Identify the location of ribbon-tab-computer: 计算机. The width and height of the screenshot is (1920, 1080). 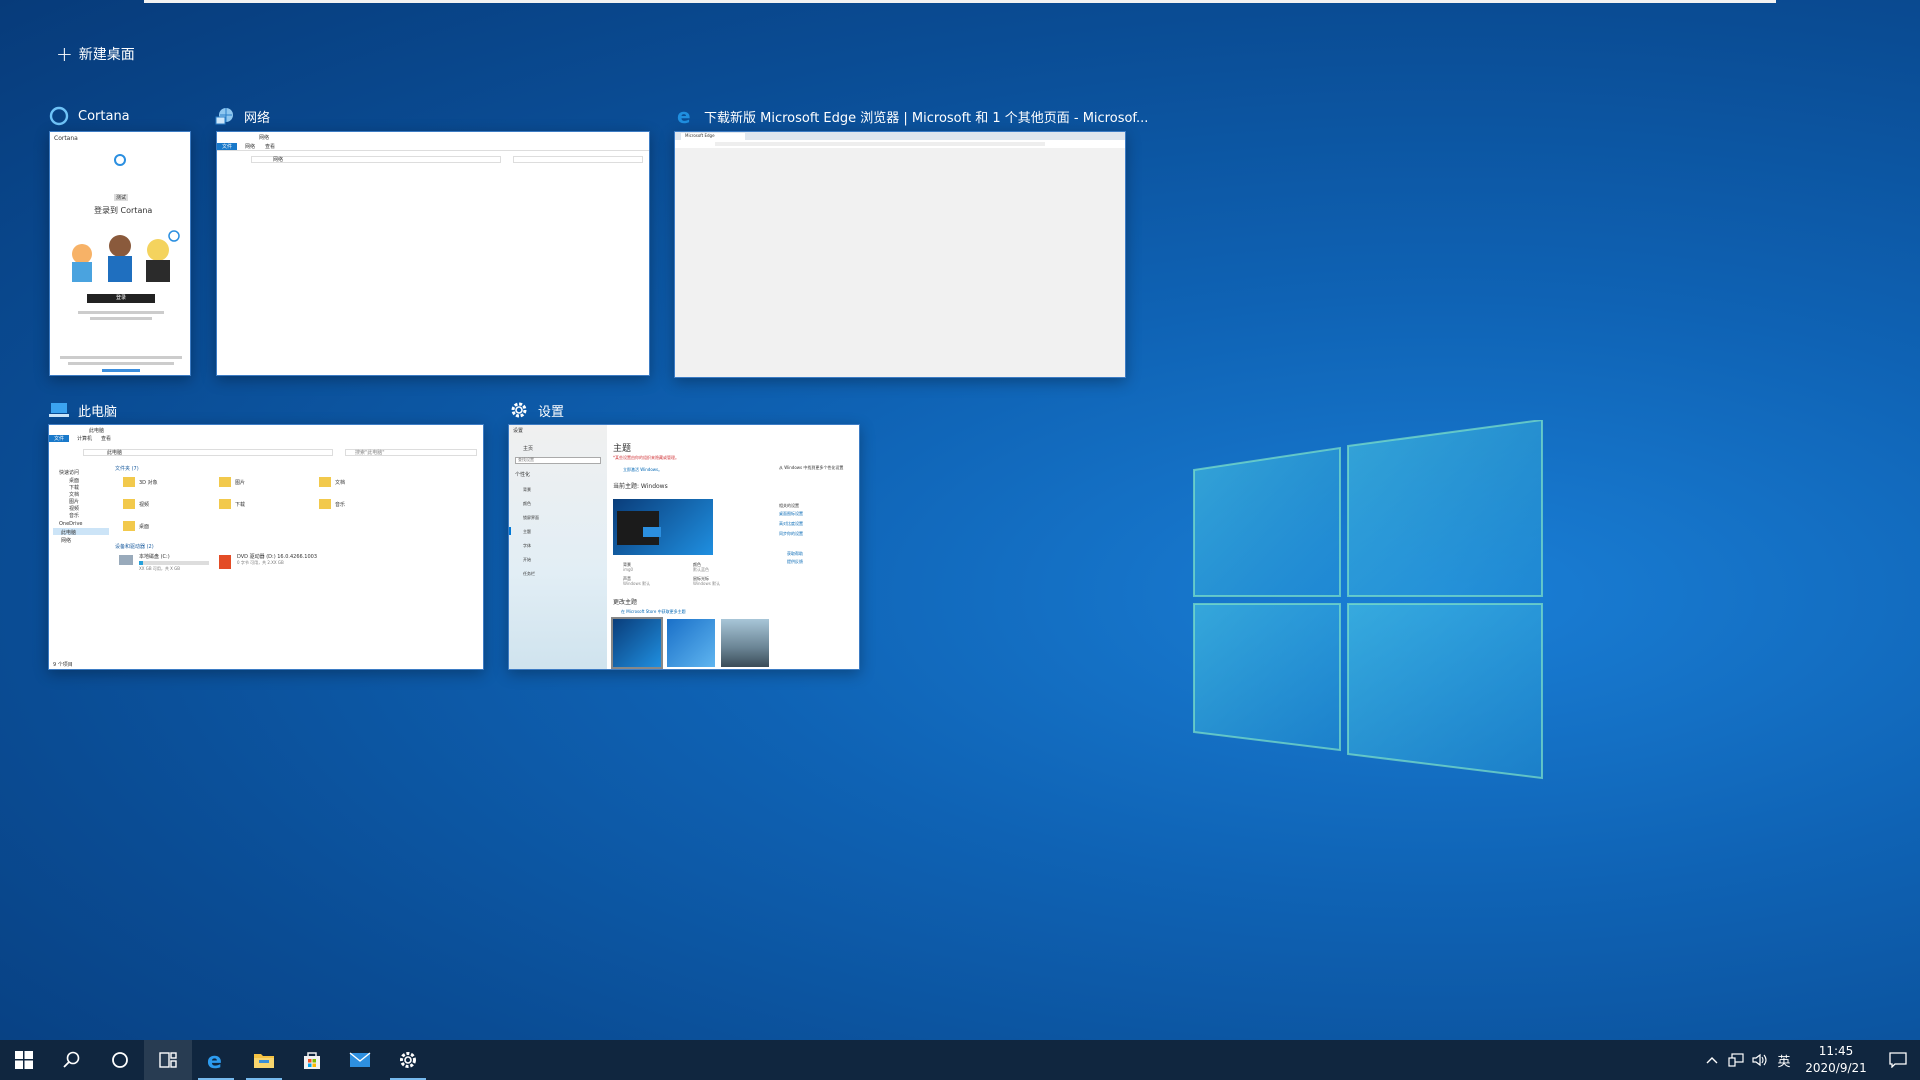
(84, 438).